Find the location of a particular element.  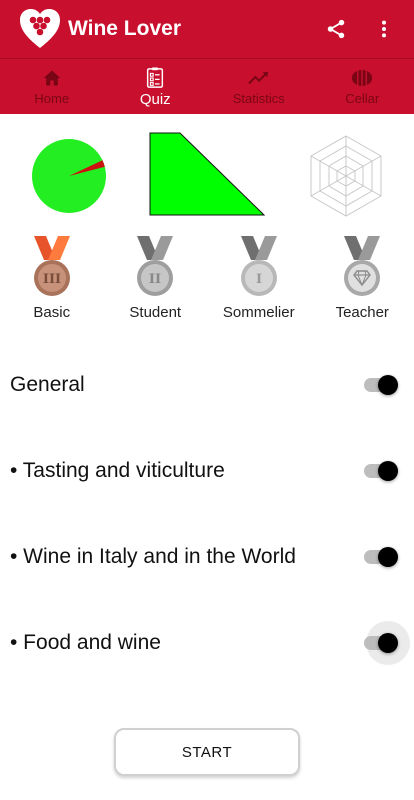

tab-cellar: Cellar is located at coordinates (362, 86).